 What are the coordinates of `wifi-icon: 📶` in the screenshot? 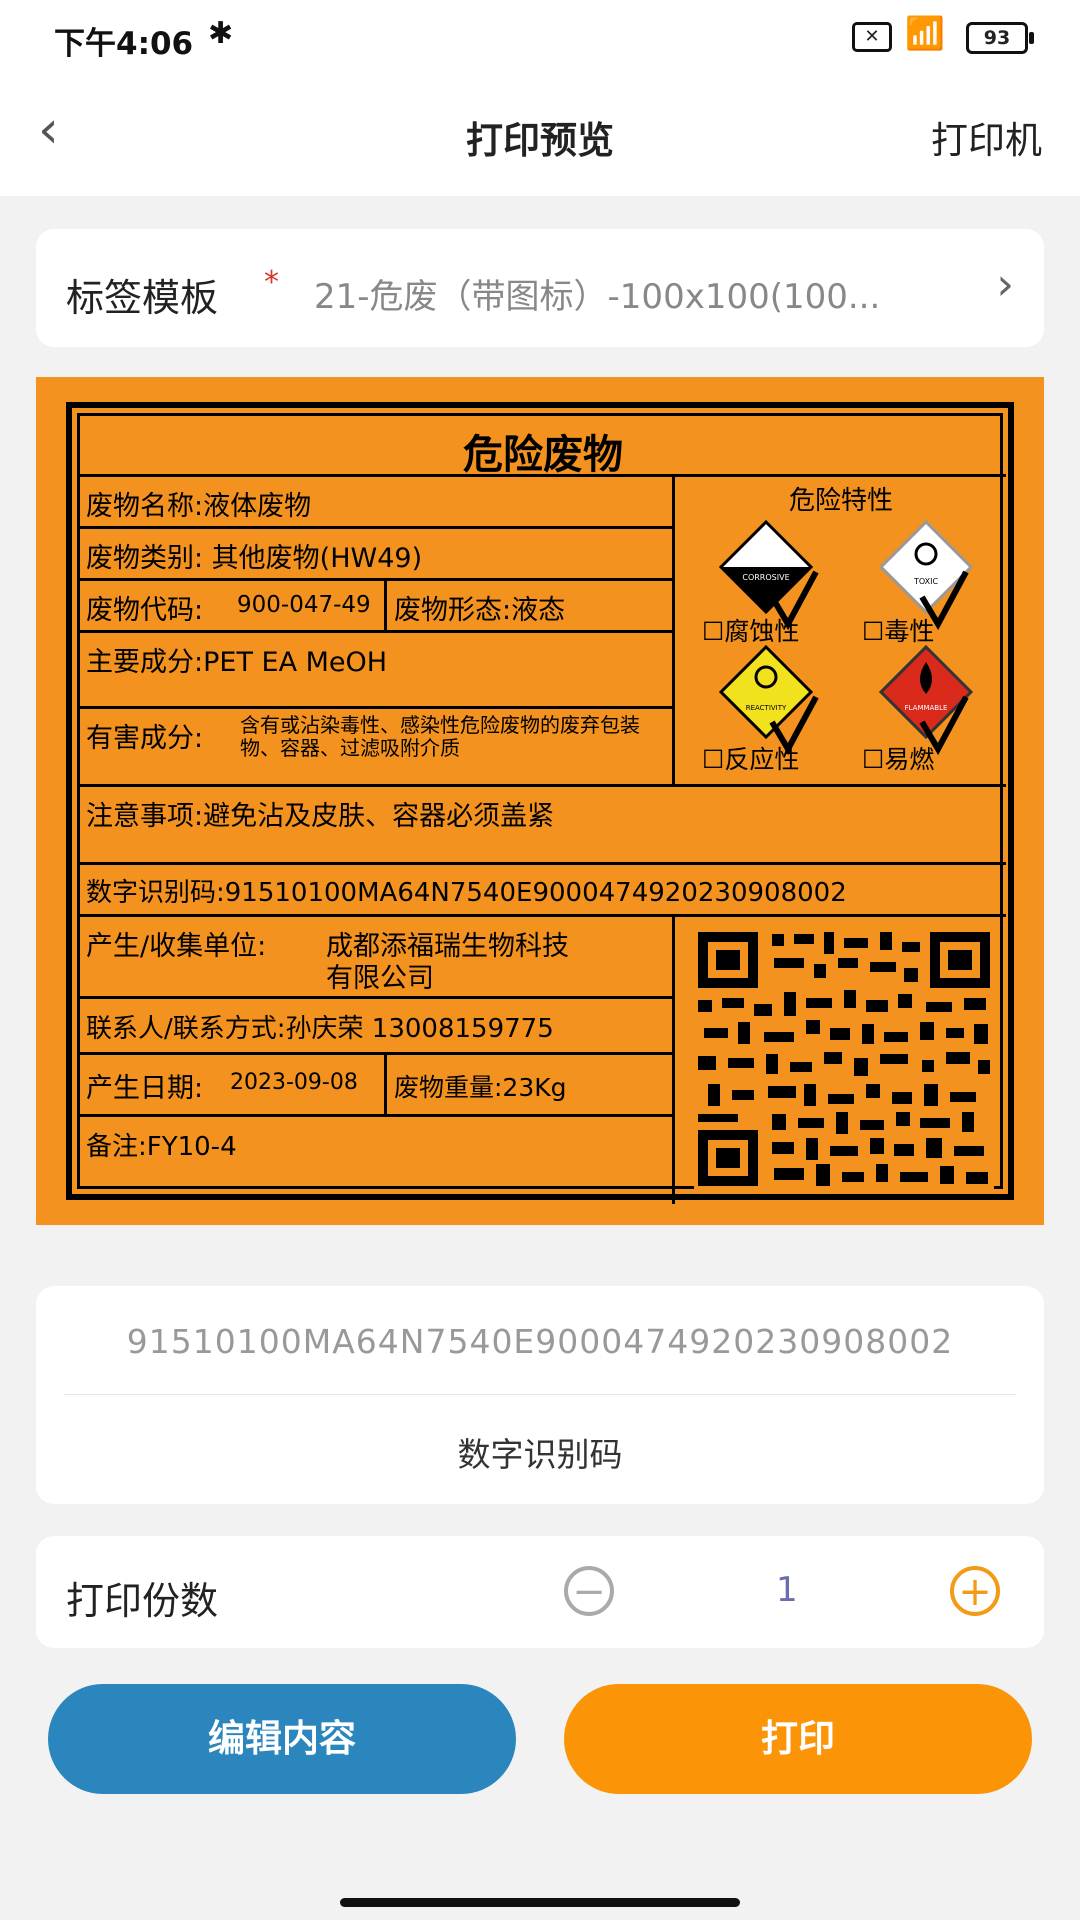 It's located at (925, 33).